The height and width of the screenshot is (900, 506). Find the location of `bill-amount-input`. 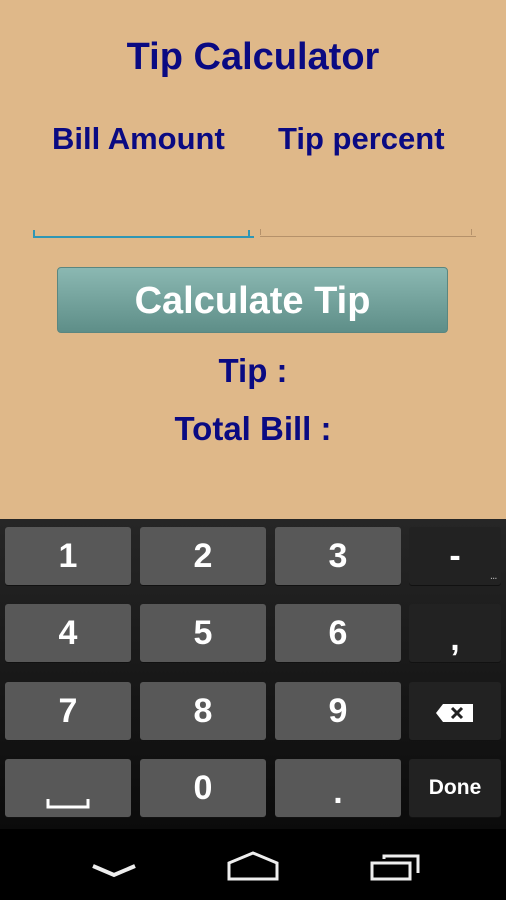

bill-amount-input is located at coordinates (143, 219).